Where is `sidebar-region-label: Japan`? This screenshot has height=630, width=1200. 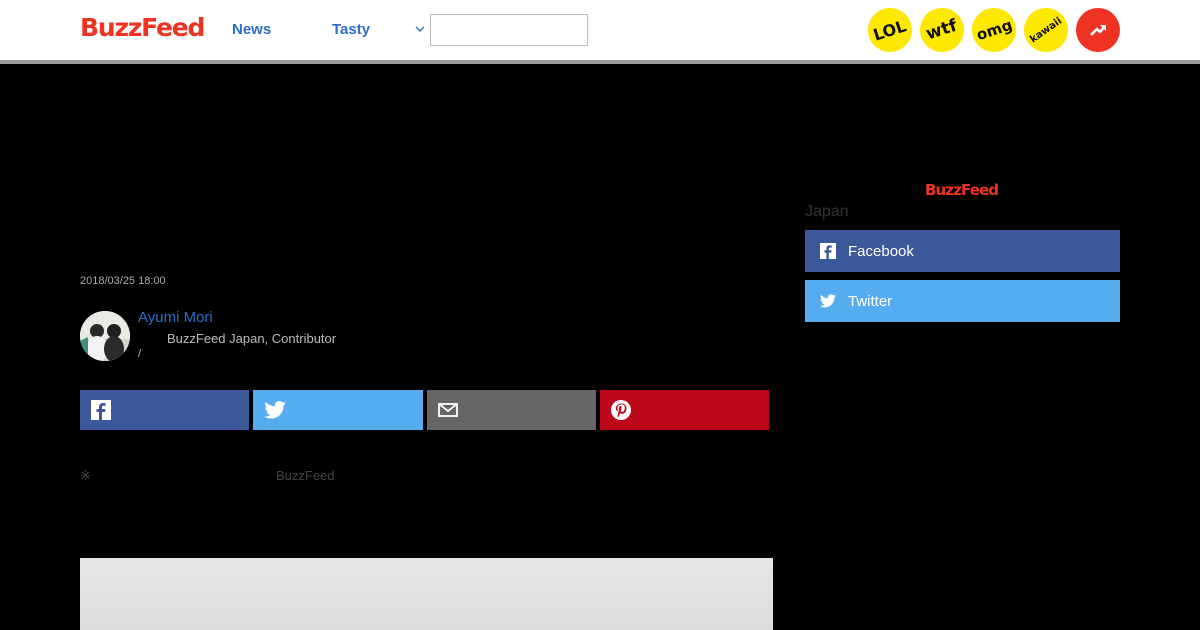 sidebar-region-label: Japan is located at coordinates (827, 211).